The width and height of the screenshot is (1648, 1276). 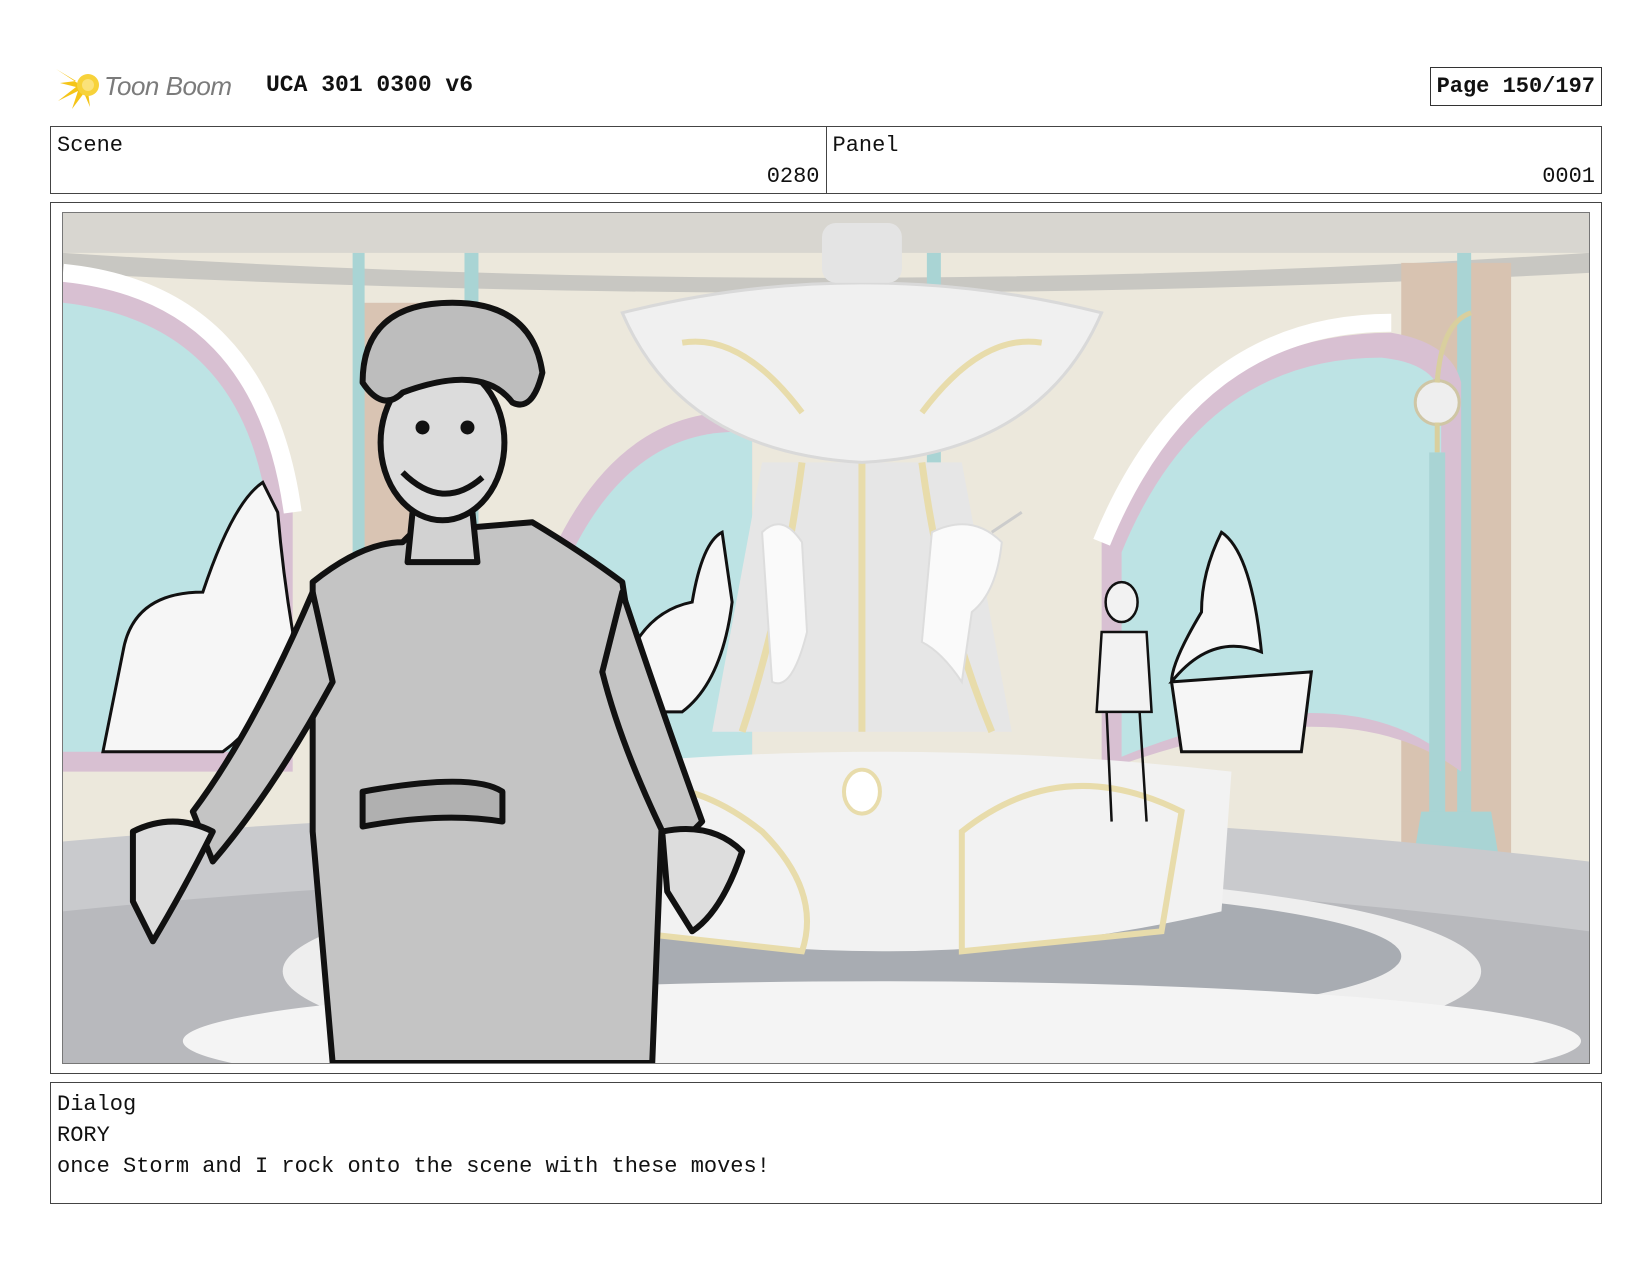 What do you see at coordinates (1548, 86) in the screenshot?
I see `page-number: 150/197` at bounding box center [1548, 86].